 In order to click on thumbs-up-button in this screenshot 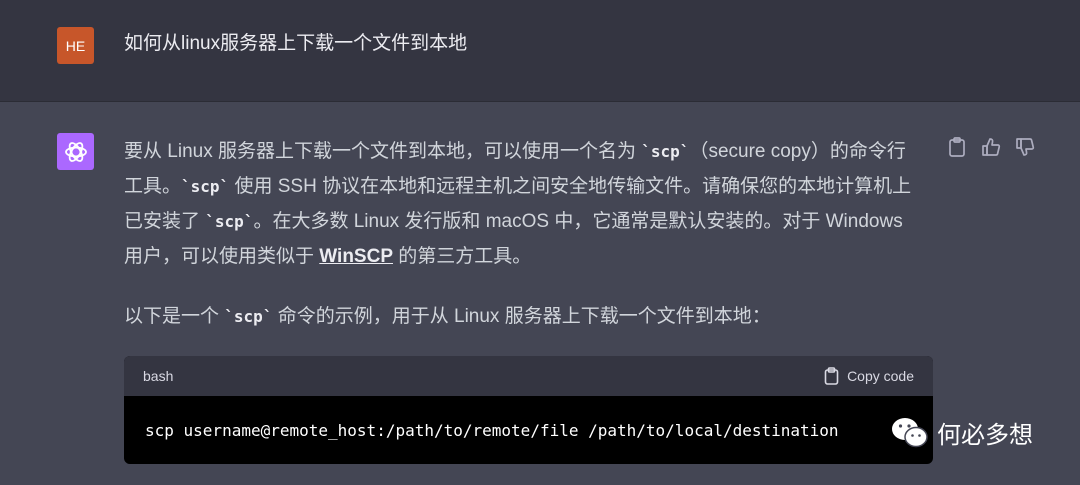, I will do `click(991, 147)`.